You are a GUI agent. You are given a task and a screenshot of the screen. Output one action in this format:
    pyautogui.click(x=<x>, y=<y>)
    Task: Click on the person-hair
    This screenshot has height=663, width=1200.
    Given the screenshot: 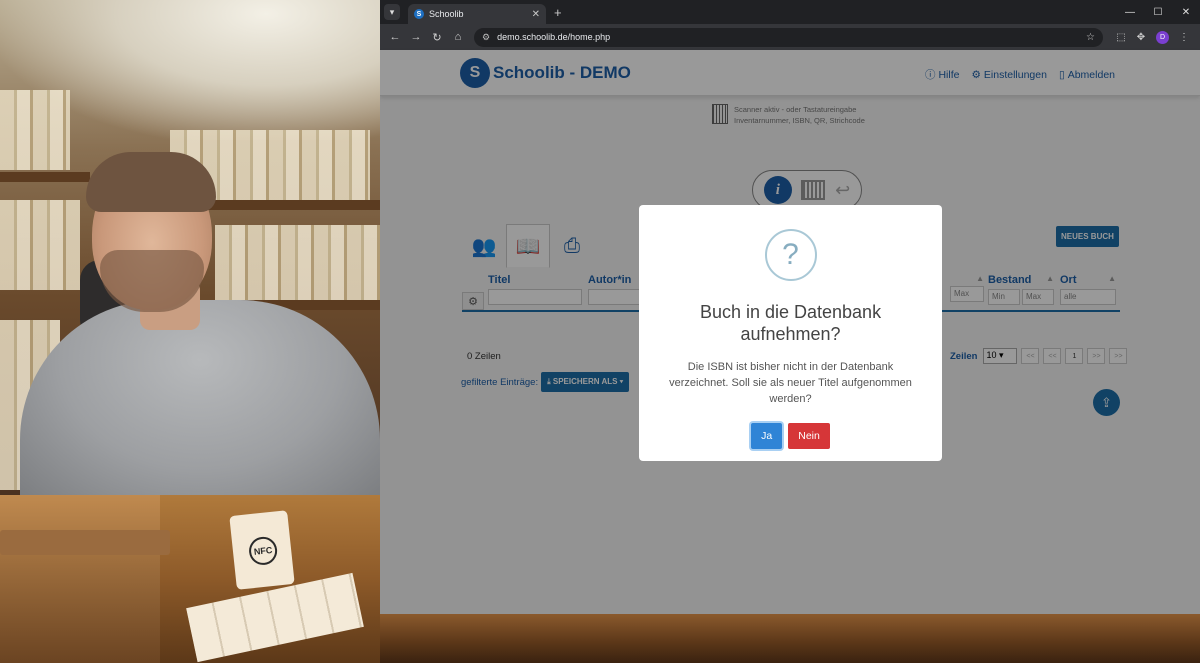 What is the action you would take?
    pyautogui.click(x=151, y=182)
    